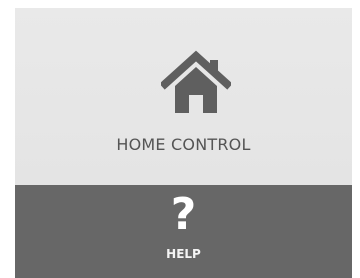  Describe the element at coordinates (183, 214) in the screenshot. I see `question-mark-icon: ?` at that location.